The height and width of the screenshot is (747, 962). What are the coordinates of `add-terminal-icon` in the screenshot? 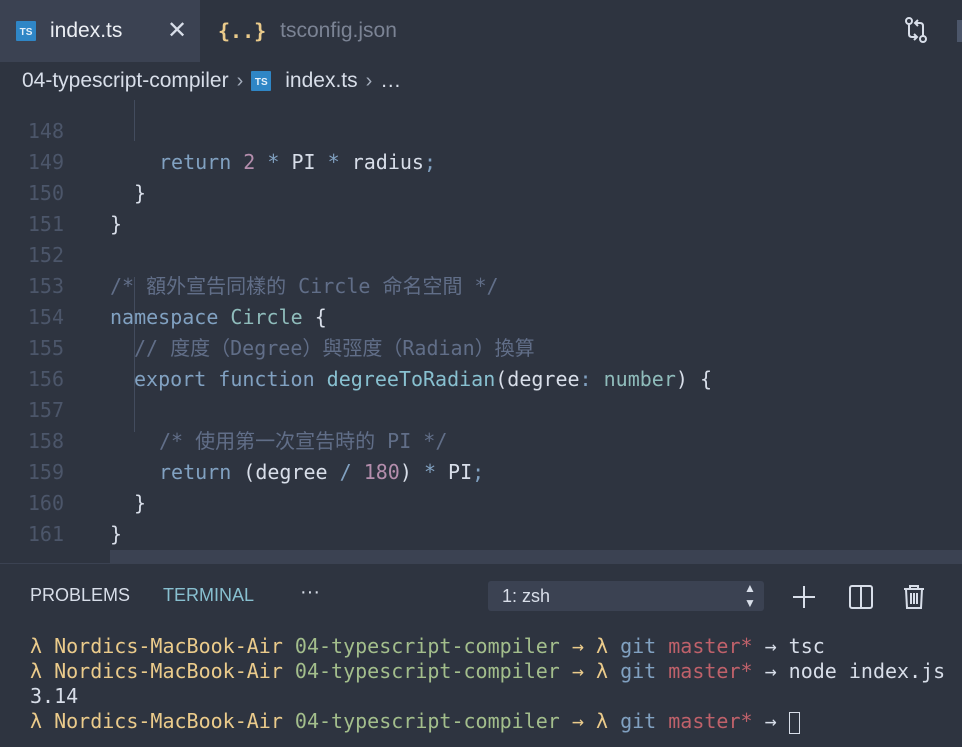 It's located at (804, 597).